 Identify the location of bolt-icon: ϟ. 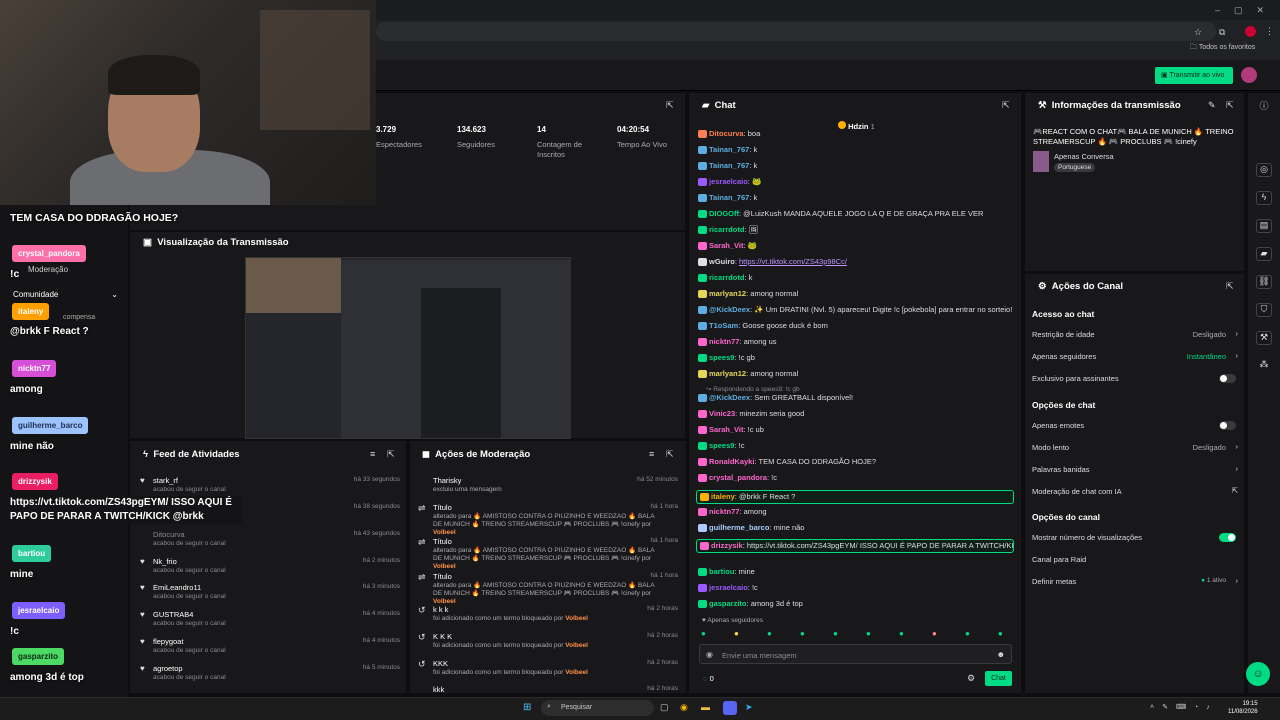
(1264, 198).